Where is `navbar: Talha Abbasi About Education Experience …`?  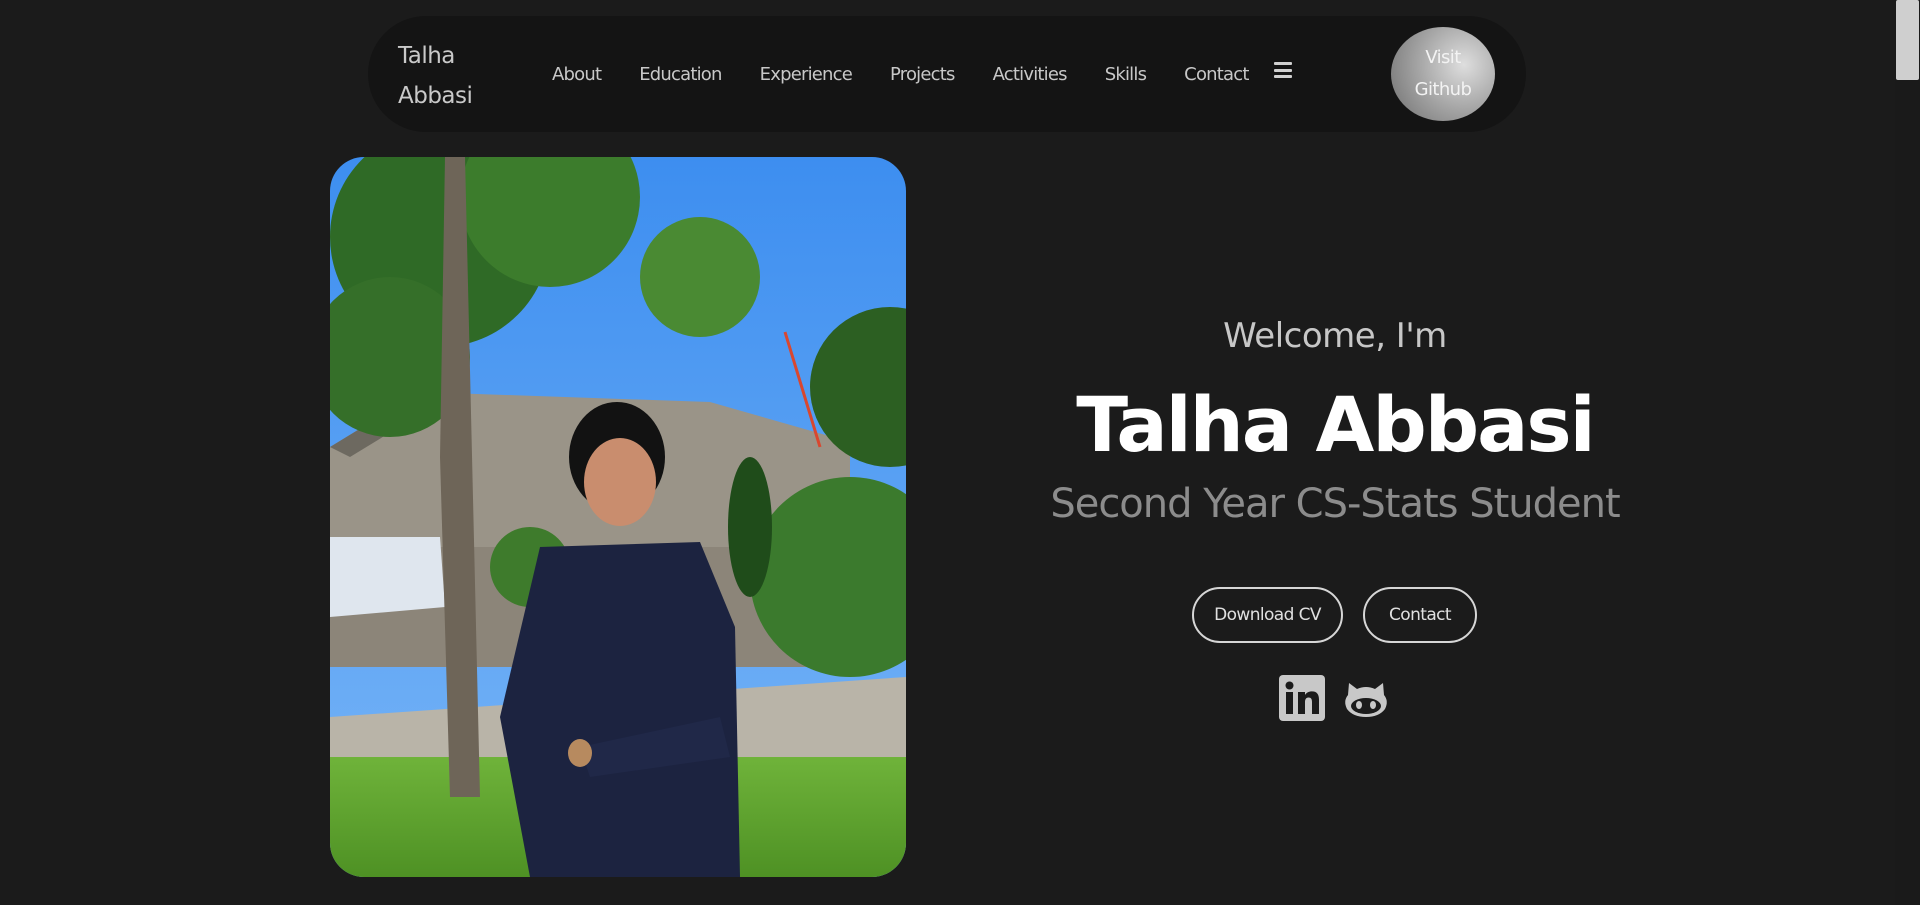
navbar: Talha Abbasi About Education Experience … is located at coordinates (947, 74).